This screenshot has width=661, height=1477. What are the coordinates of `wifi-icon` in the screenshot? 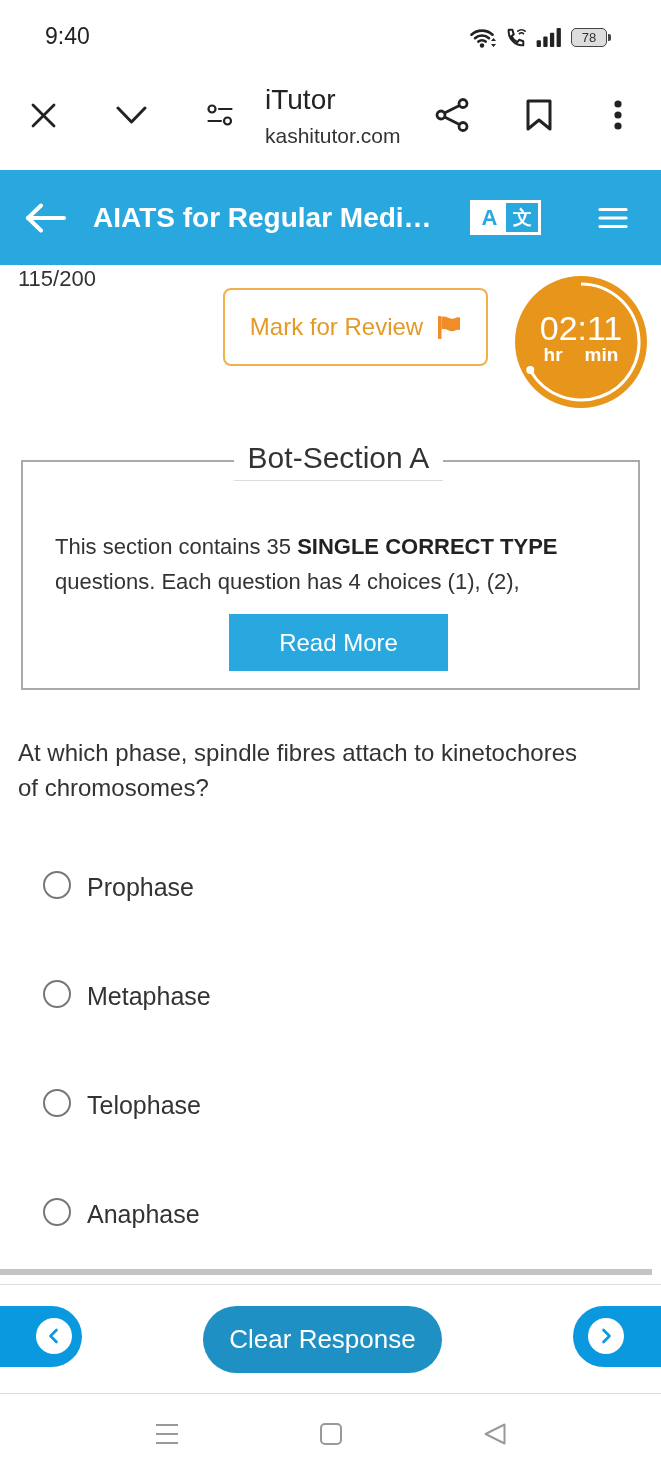 It's located at (483, 37).